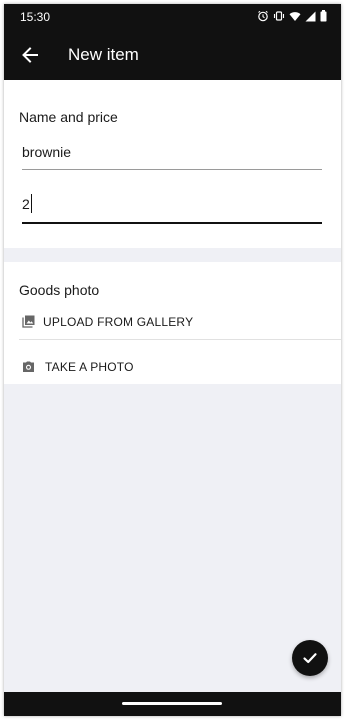 The width and height of the screenshot is (347, 720). I want to click on back-button, so click(30, 55).